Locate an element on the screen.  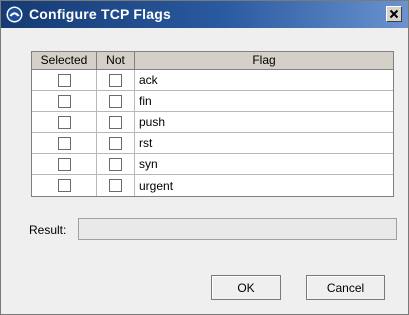
result-label: Result: is located at coordinates (48, 230).